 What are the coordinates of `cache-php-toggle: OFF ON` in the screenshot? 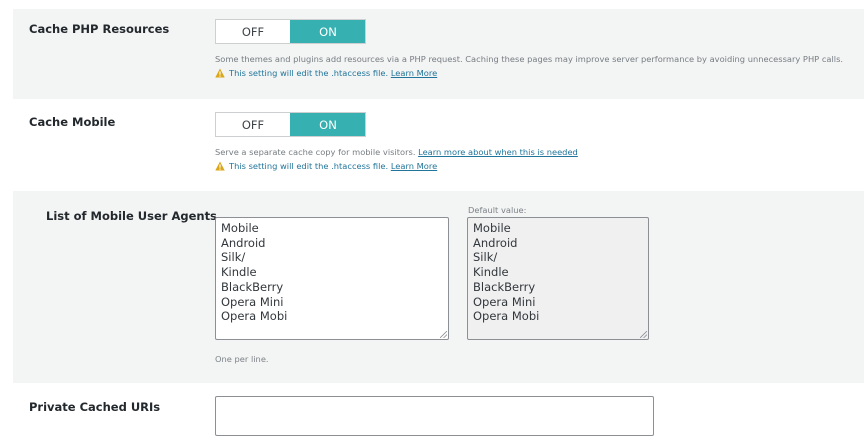 It's located at (290, 31).